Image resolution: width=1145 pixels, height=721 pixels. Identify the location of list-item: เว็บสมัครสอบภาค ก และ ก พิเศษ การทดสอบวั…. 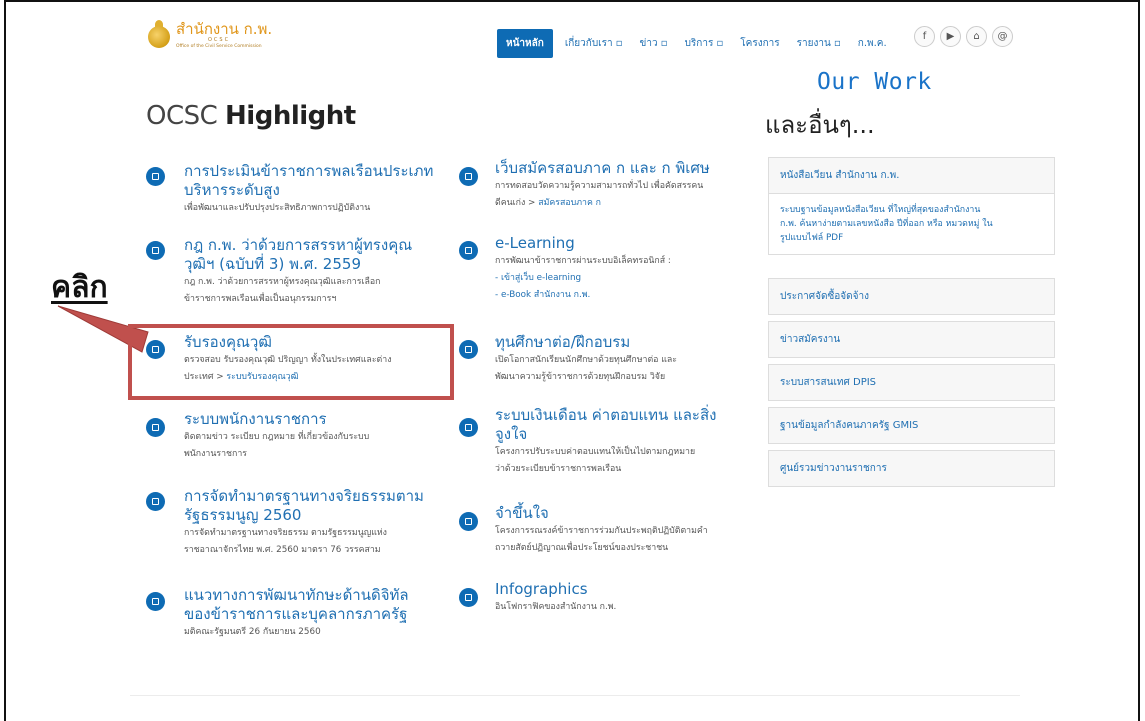
(626, 185).